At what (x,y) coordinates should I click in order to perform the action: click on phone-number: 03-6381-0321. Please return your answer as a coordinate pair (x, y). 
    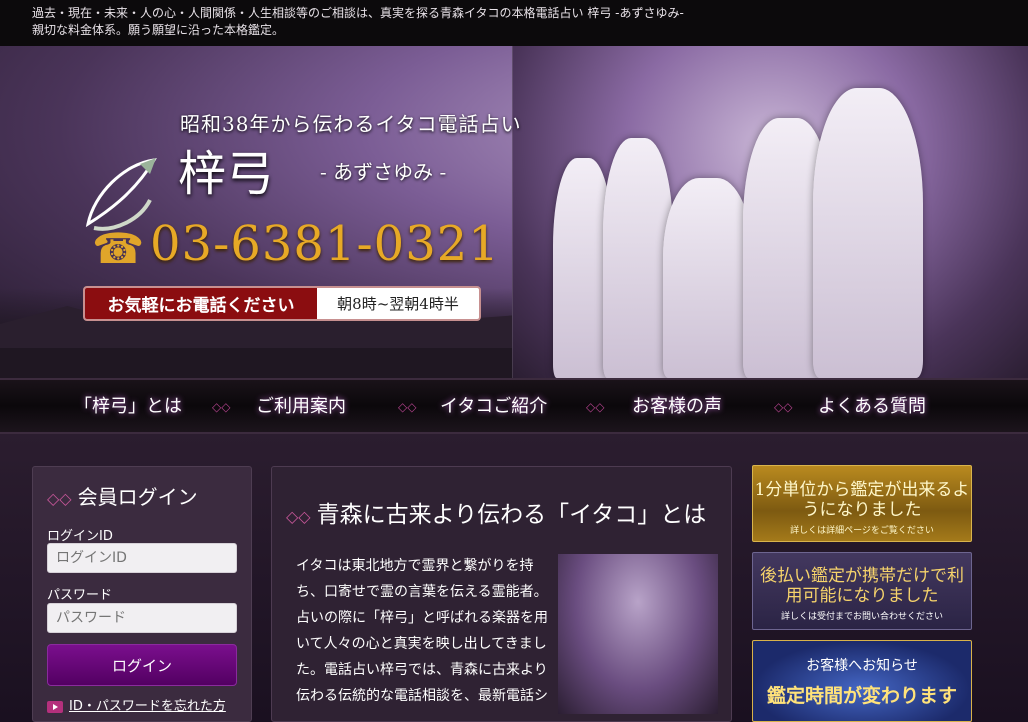
    Looking at the image, I should click on (325, 244).